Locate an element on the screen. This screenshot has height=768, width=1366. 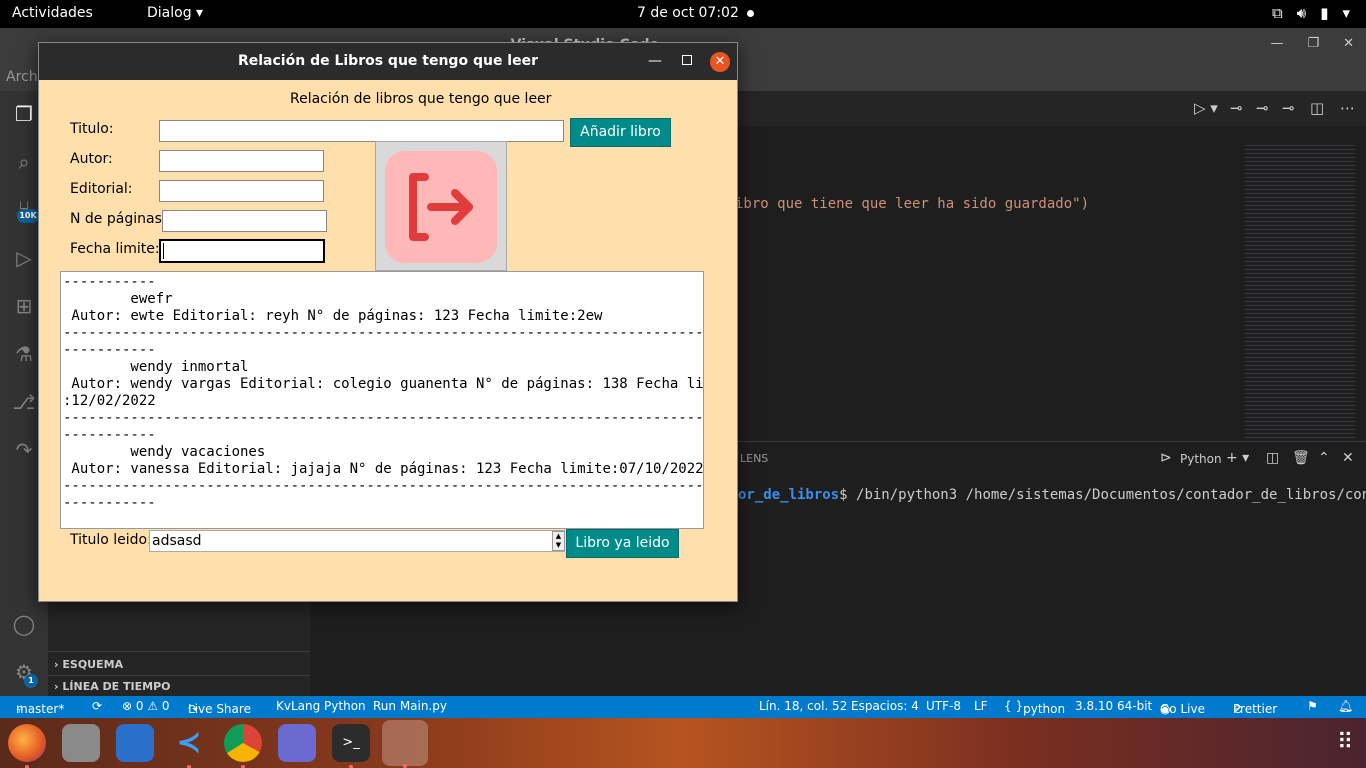
section-esquema-label: ESQUEMA is located at coordinates (93, 664).